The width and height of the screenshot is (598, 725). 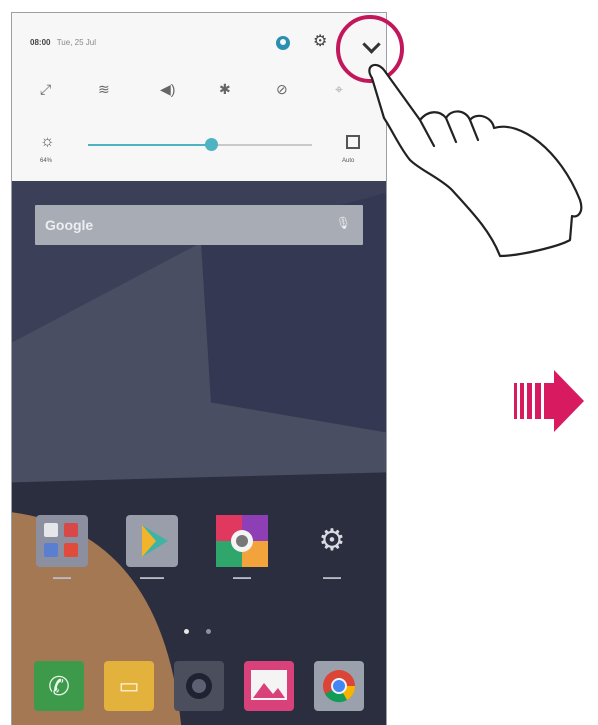 I want to click on camera-dock-icon, so click(x=199, y=686).